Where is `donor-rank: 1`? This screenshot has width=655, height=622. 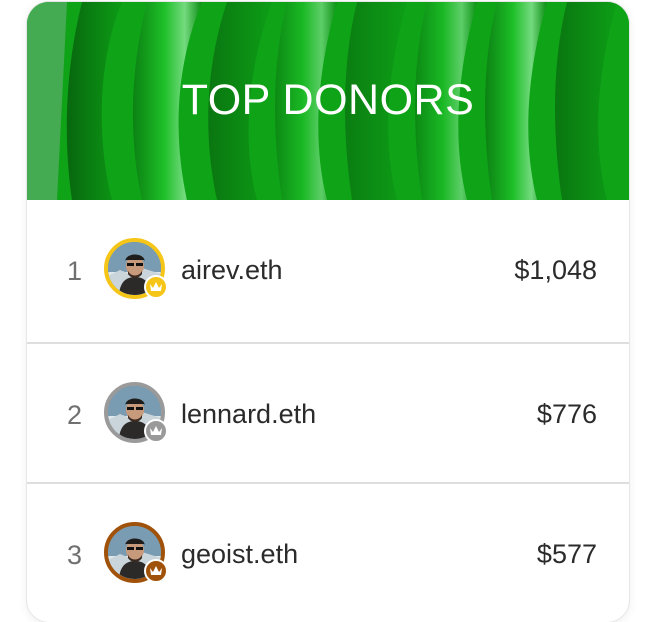 donor-rank: 1 is located at coordinates (75, 271).